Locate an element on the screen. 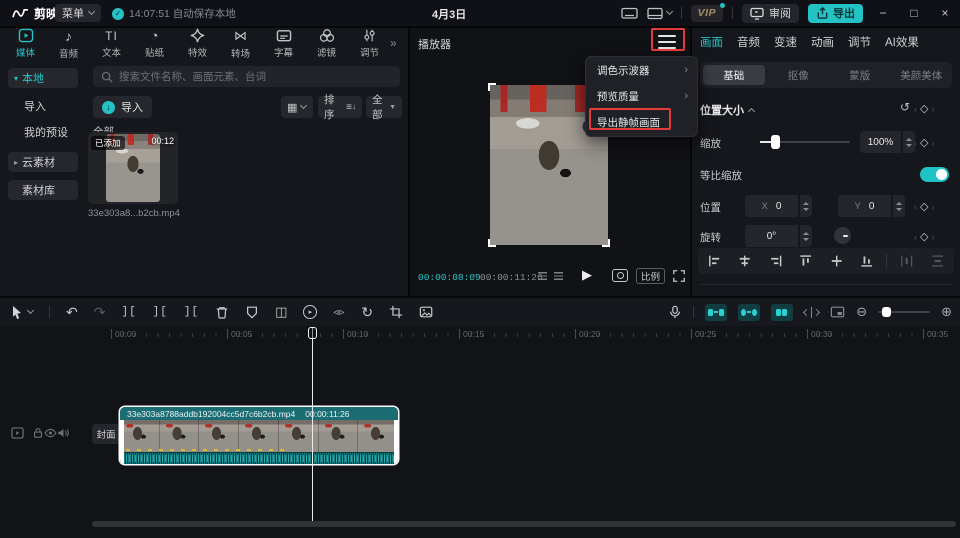 This screenshot has width=960, height=538. delete-button is located at coordinates (222, 312).